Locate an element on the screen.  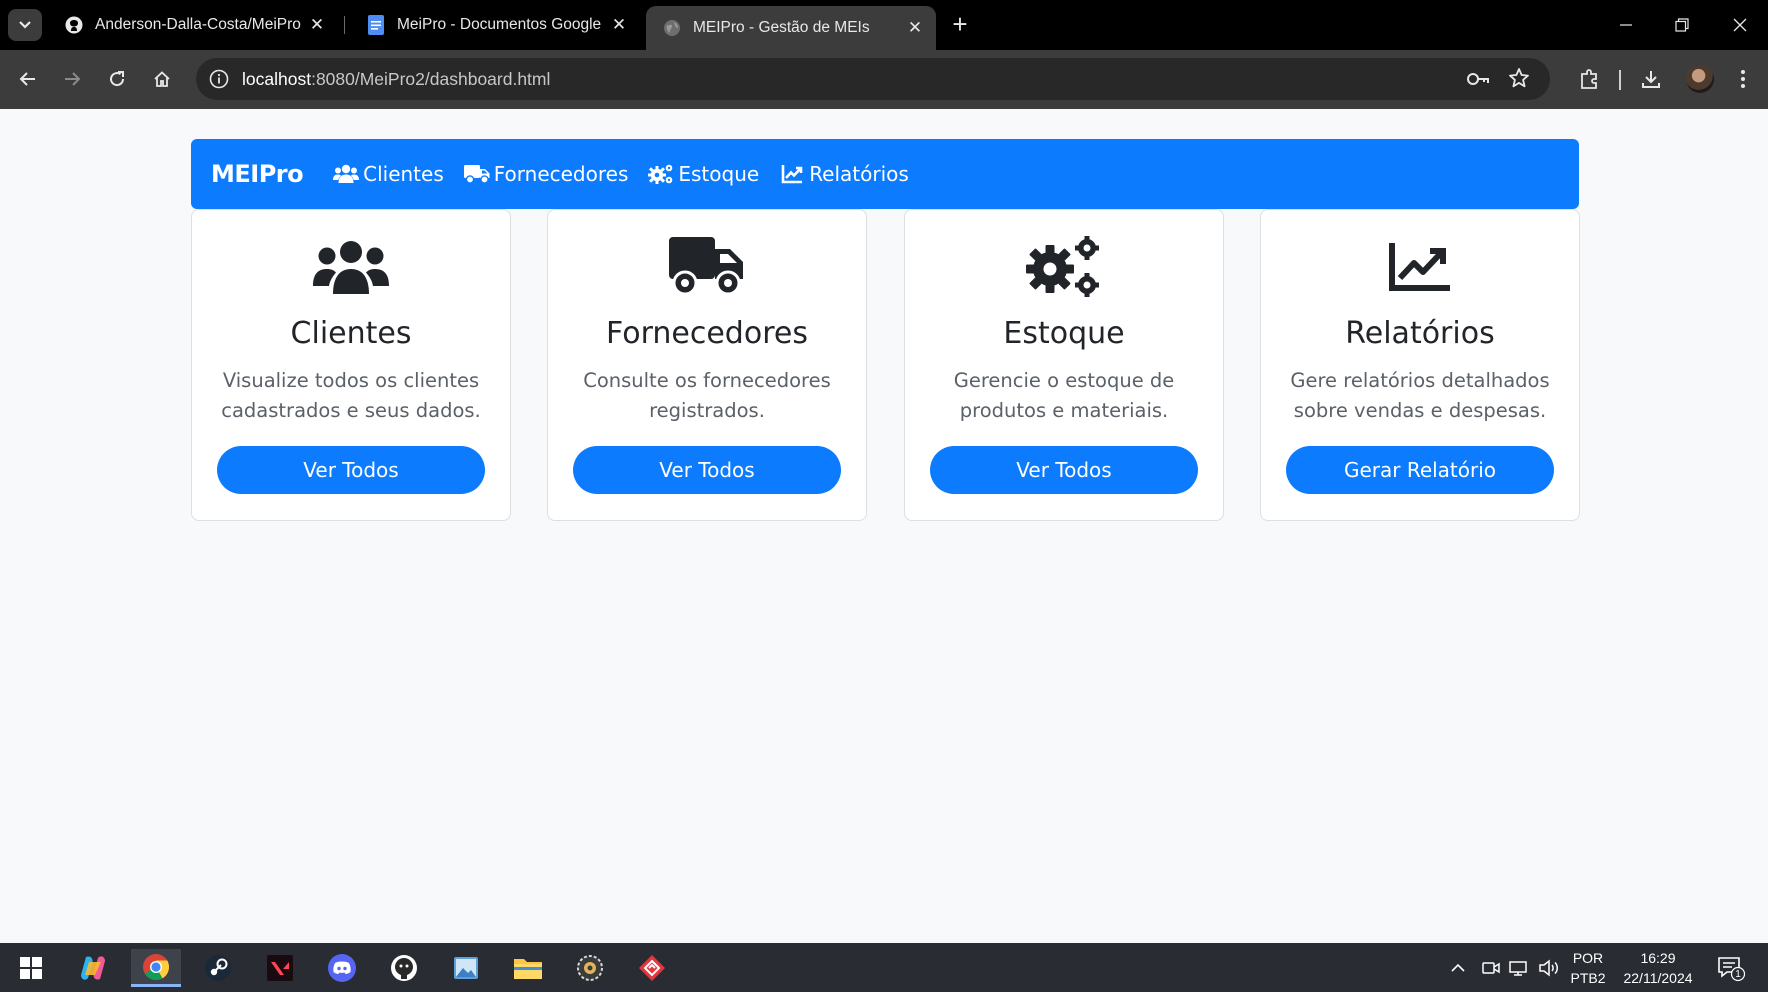
browser-toolbar: localhost:8080/MeiPro2/dashboard.html is located at coordinates (884, 79).